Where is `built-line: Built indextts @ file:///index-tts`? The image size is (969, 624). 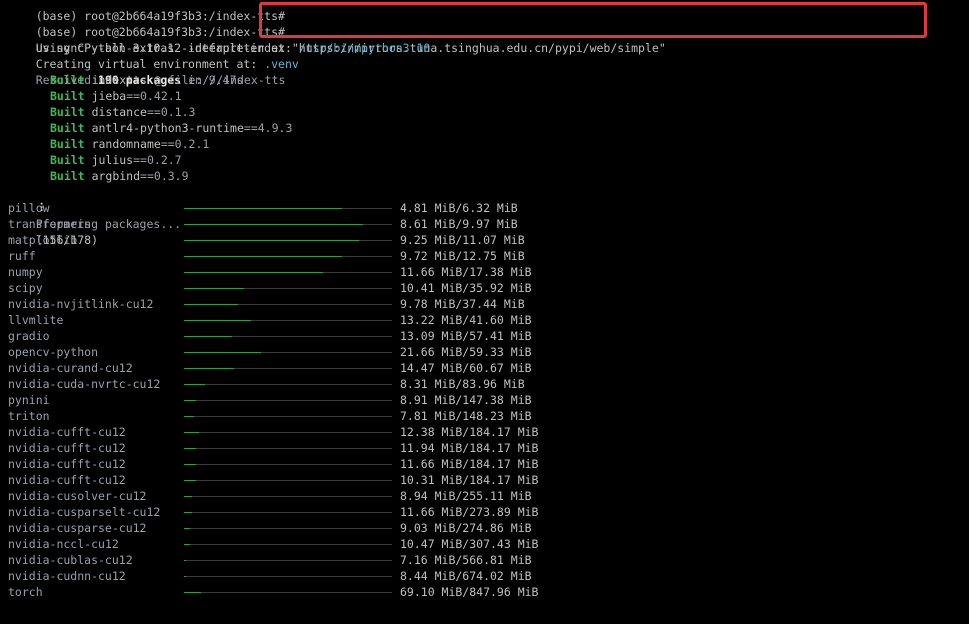 built-line: Built indextts @ file:///index-tts is located at coordinates (167, 80).